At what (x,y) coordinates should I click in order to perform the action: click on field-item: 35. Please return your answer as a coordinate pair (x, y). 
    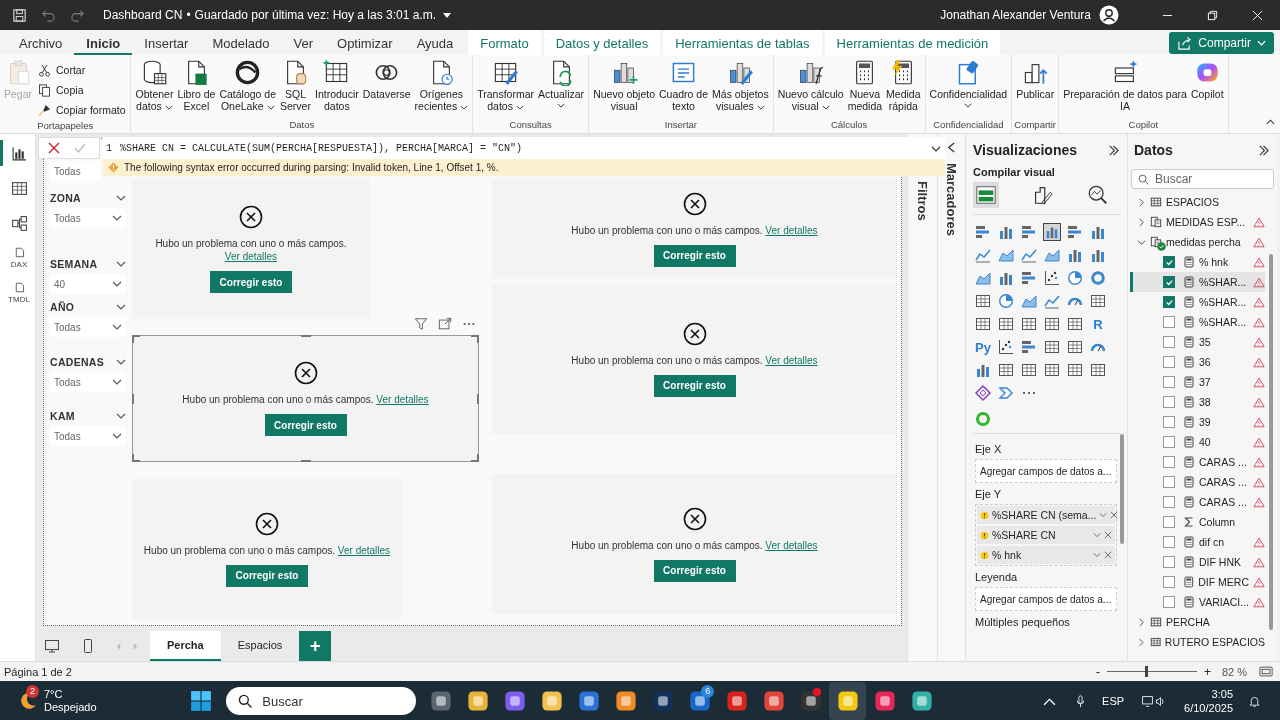
    Looking at the image, I should click on (1197, 342).